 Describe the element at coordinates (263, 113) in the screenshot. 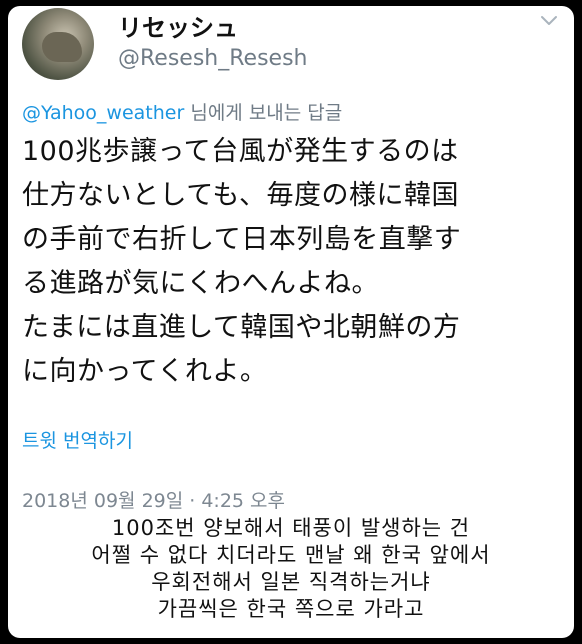

I see `reply-suffix: 님에게 보내는 답글` at that location.